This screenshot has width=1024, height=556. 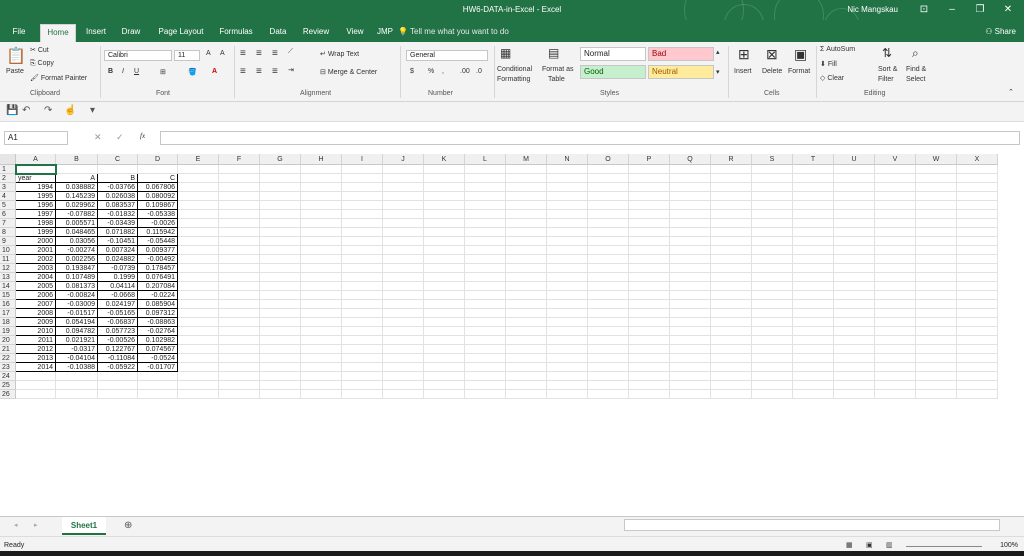 I want to click on column-header: K, so click(x=444, y=159).